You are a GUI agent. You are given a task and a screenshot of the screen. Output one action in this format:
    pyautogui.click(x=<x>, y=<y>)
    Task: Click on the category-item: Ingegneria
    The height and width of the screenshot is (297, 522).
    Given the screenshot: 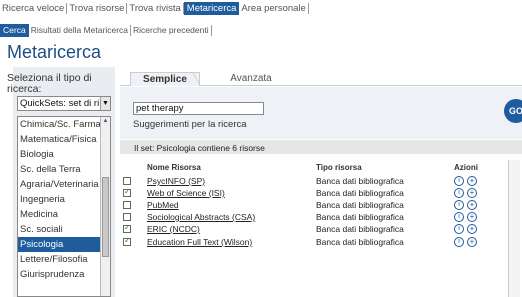 What is the action you would take?
    pyautogui.click(x=64, y=199)
    